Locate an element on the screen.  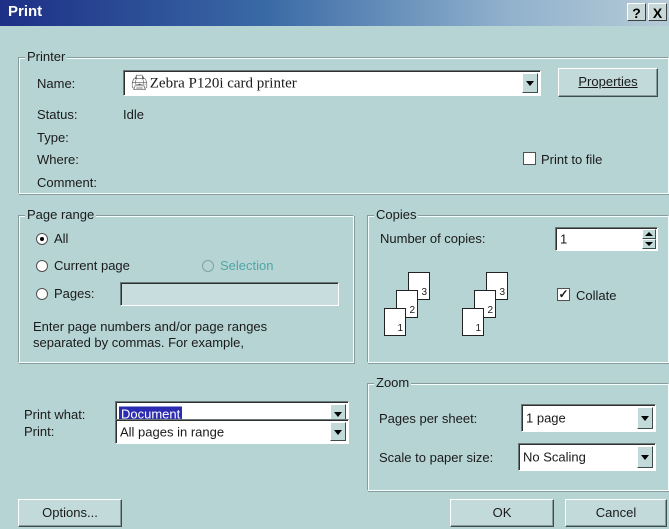
print-to-file-checkbox is located at coordinates (529, 158).